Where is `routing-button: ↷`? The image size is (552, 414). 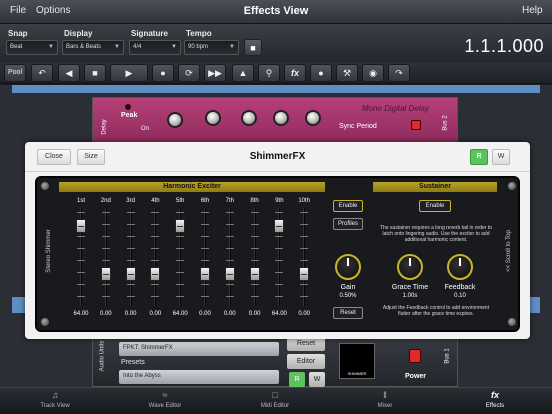 routing-button: ↷ is located at coordinates (399, 73).